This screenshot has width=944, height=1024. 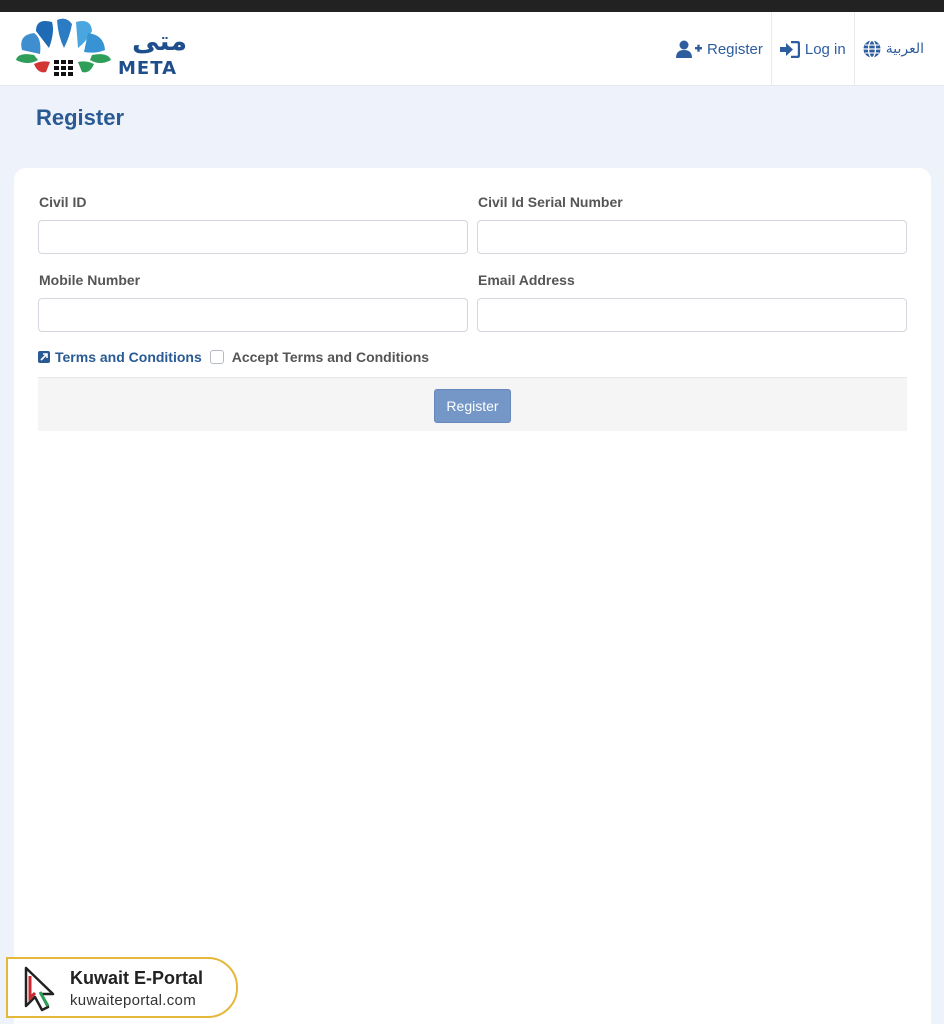 I want to click on cursor-logo-icon, so click(x=39, y=989).